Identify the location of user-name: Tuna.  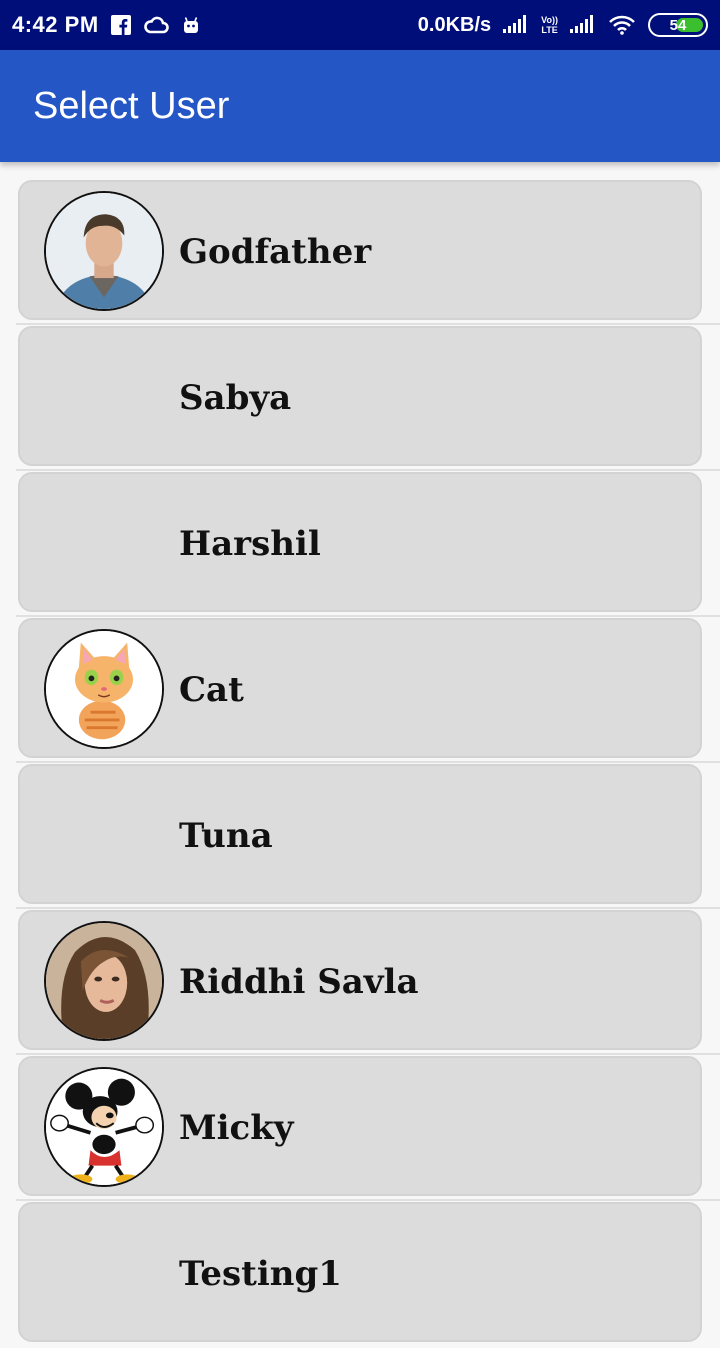
(226, 836).